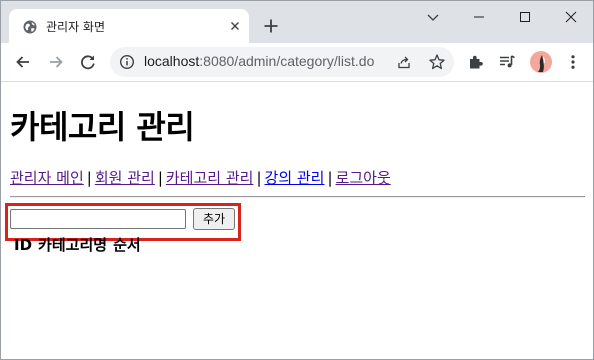 This screenshot has height=360, width=594. Describe the element at coordinates (437, 62) in the screenshot. I see `star-icon` at that location.